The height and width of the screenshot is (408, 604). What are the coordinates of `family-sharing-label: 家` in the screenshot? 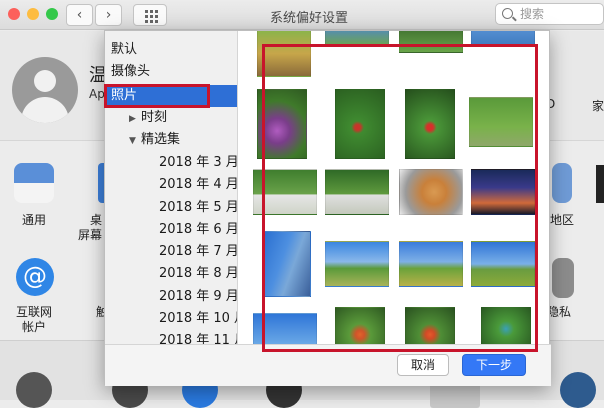 It's located at (598, 105).